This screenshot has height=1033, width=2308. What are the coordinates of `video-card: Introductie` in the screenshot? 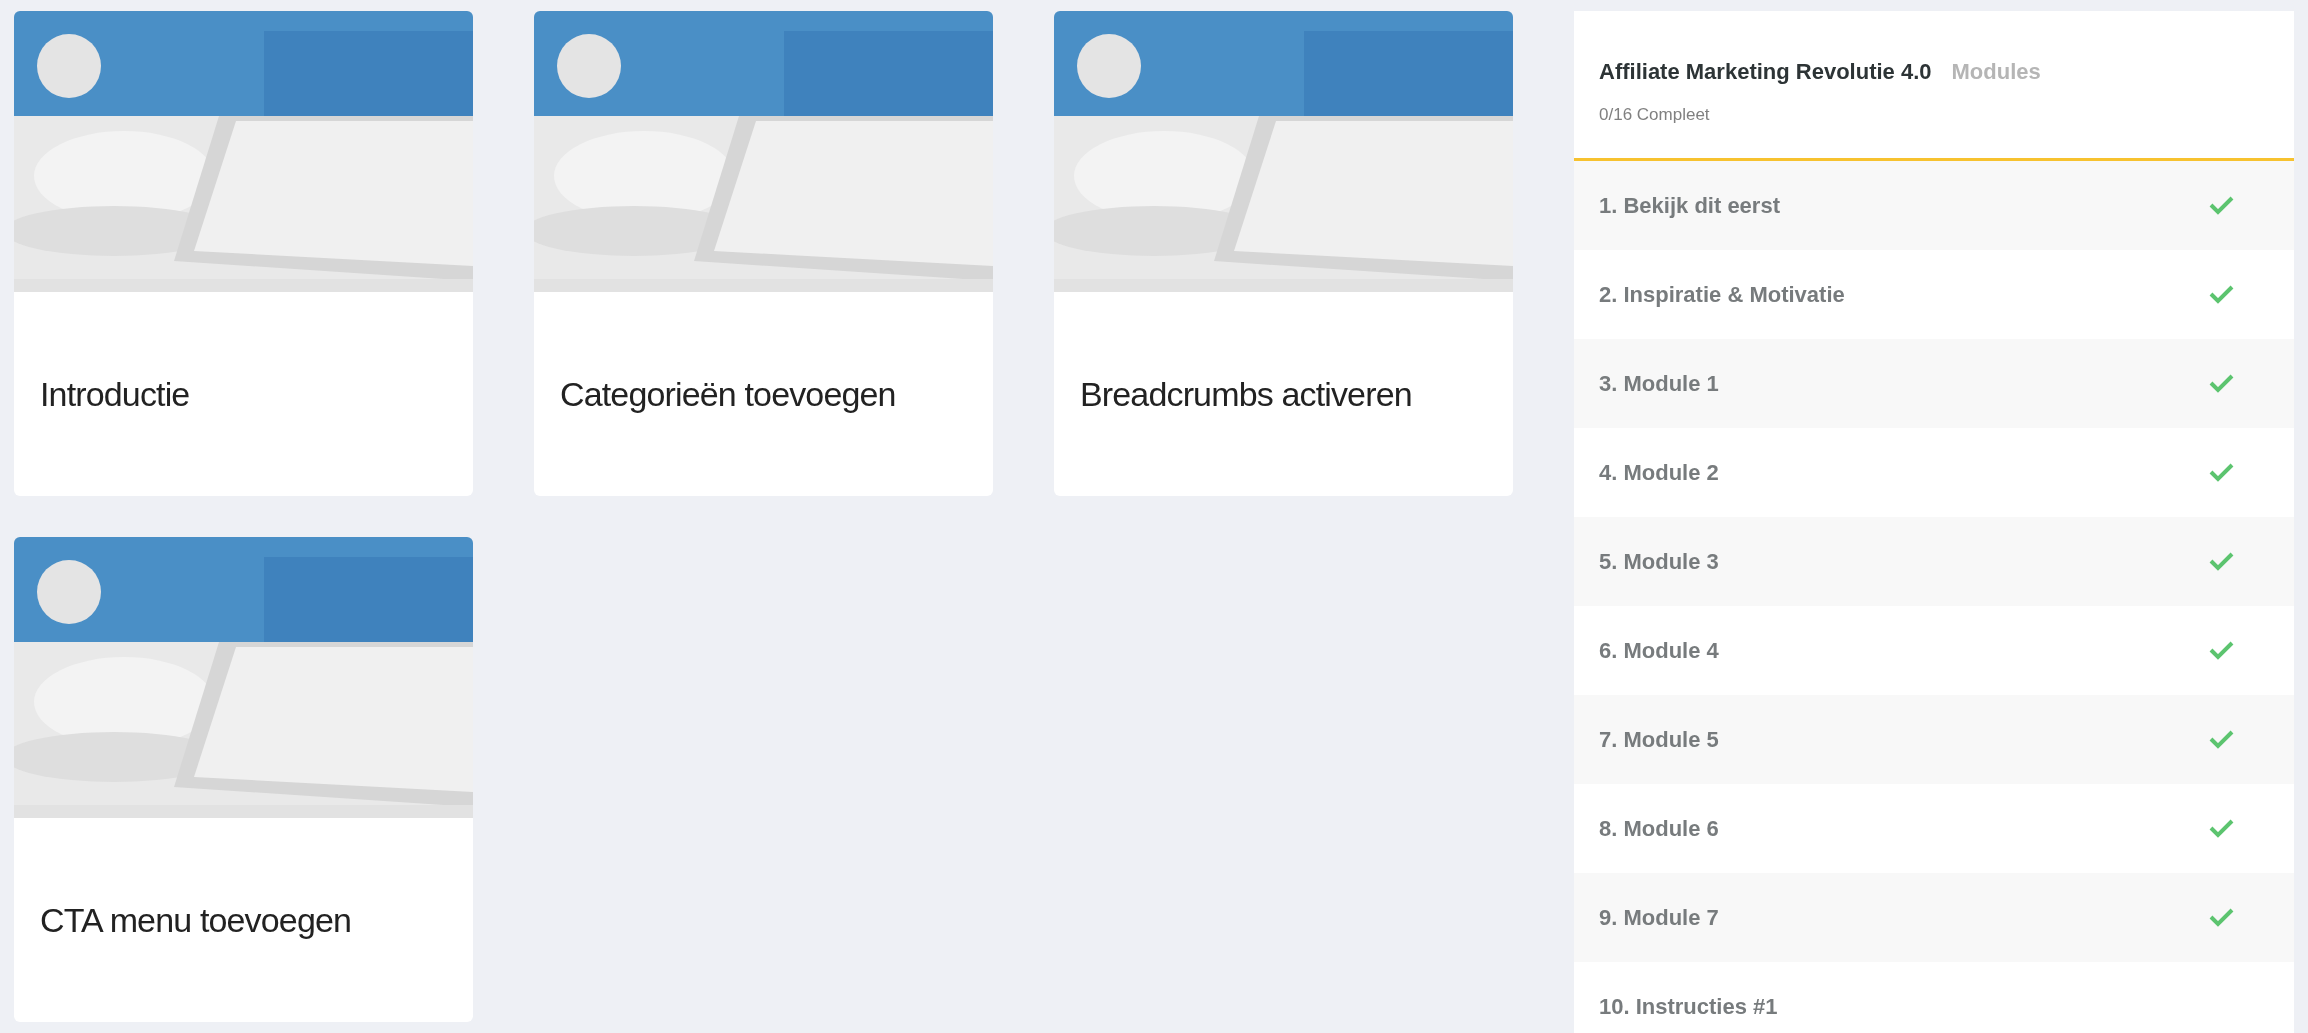 It's located at (243, 253).